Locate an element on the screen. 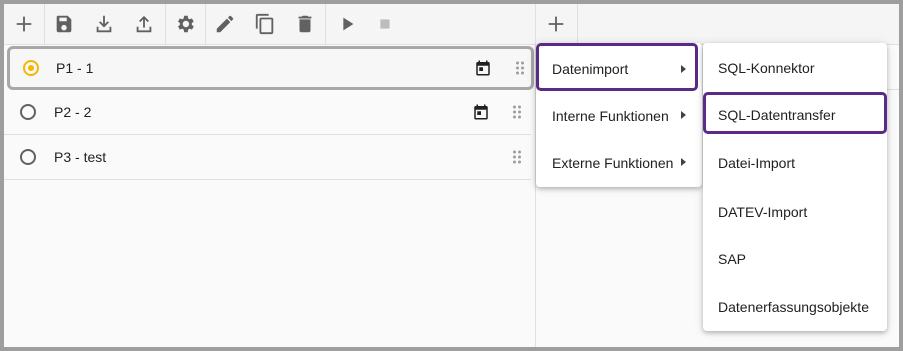 Image resolution: width=903 pixels, height=351 pixels. delete-icon is located at coordinates (305, 24).